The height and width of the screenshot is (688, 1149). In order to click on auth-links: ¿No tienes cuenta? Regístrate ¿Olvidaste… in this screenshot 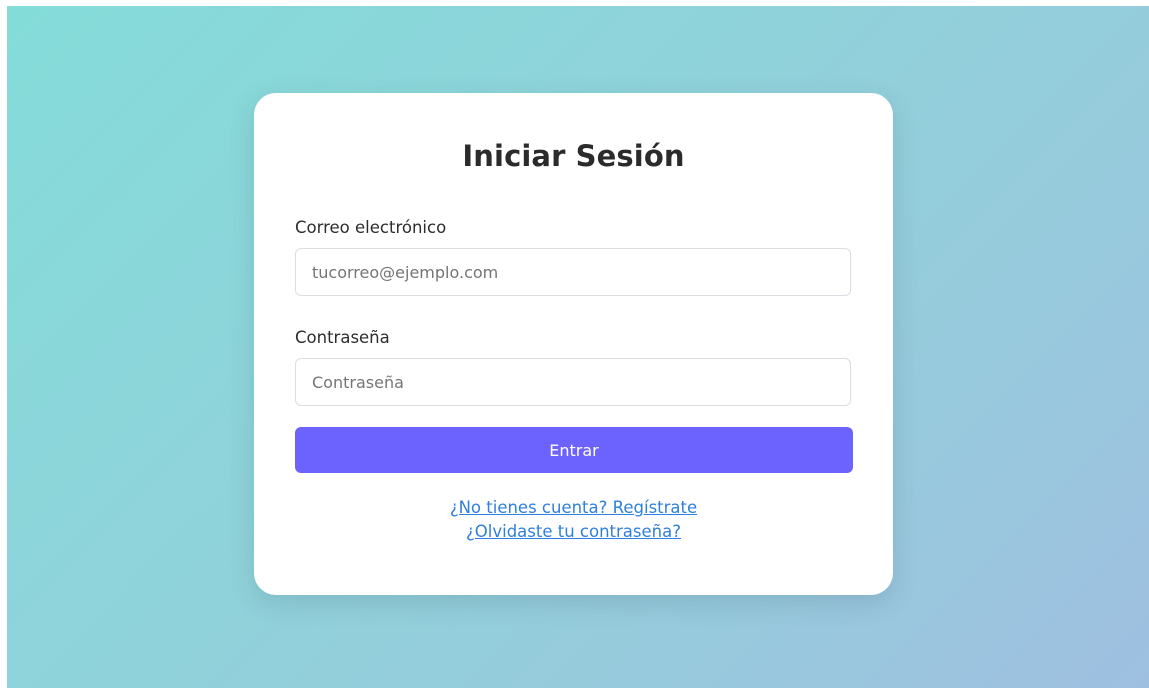, I will do `click(573, 520)`.